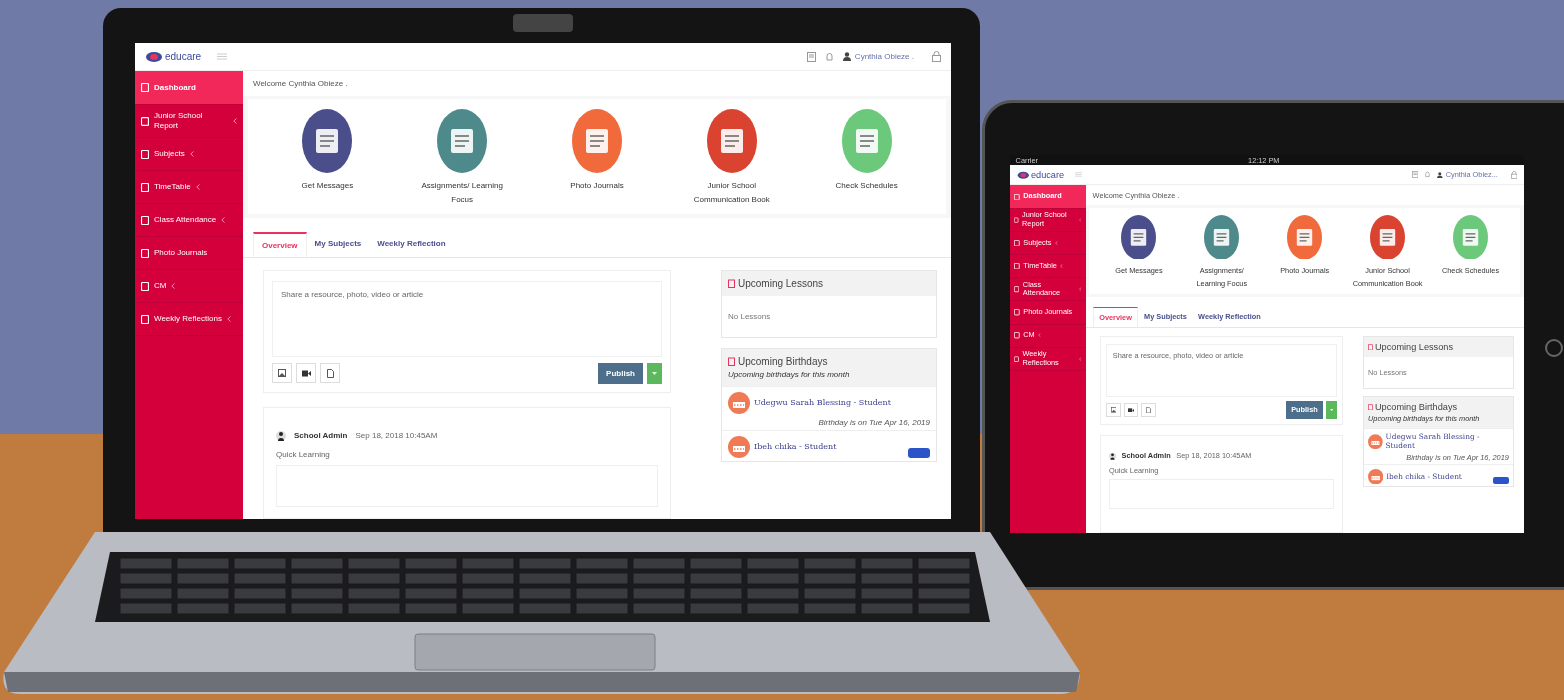 This screenshot has width=1564, height=700. I want to click on post-time: Sep 18, 2018 10:45AM, so click(396, 436).